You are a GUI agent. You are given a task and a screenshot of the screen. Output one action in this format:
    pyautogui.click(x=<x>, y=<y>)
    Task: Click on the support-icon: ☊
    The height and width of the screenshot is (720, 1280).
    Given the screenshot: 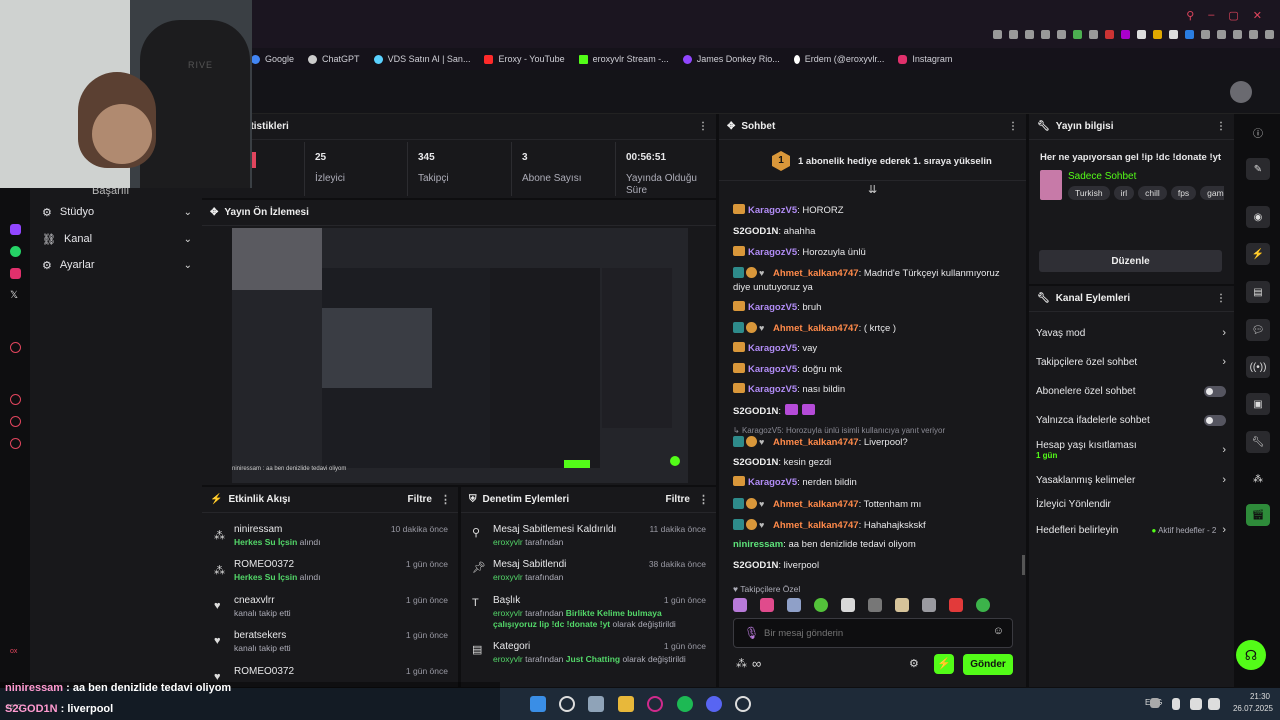 What is the action you would take?
    pyautogui.click(x=1251, y=655)
    